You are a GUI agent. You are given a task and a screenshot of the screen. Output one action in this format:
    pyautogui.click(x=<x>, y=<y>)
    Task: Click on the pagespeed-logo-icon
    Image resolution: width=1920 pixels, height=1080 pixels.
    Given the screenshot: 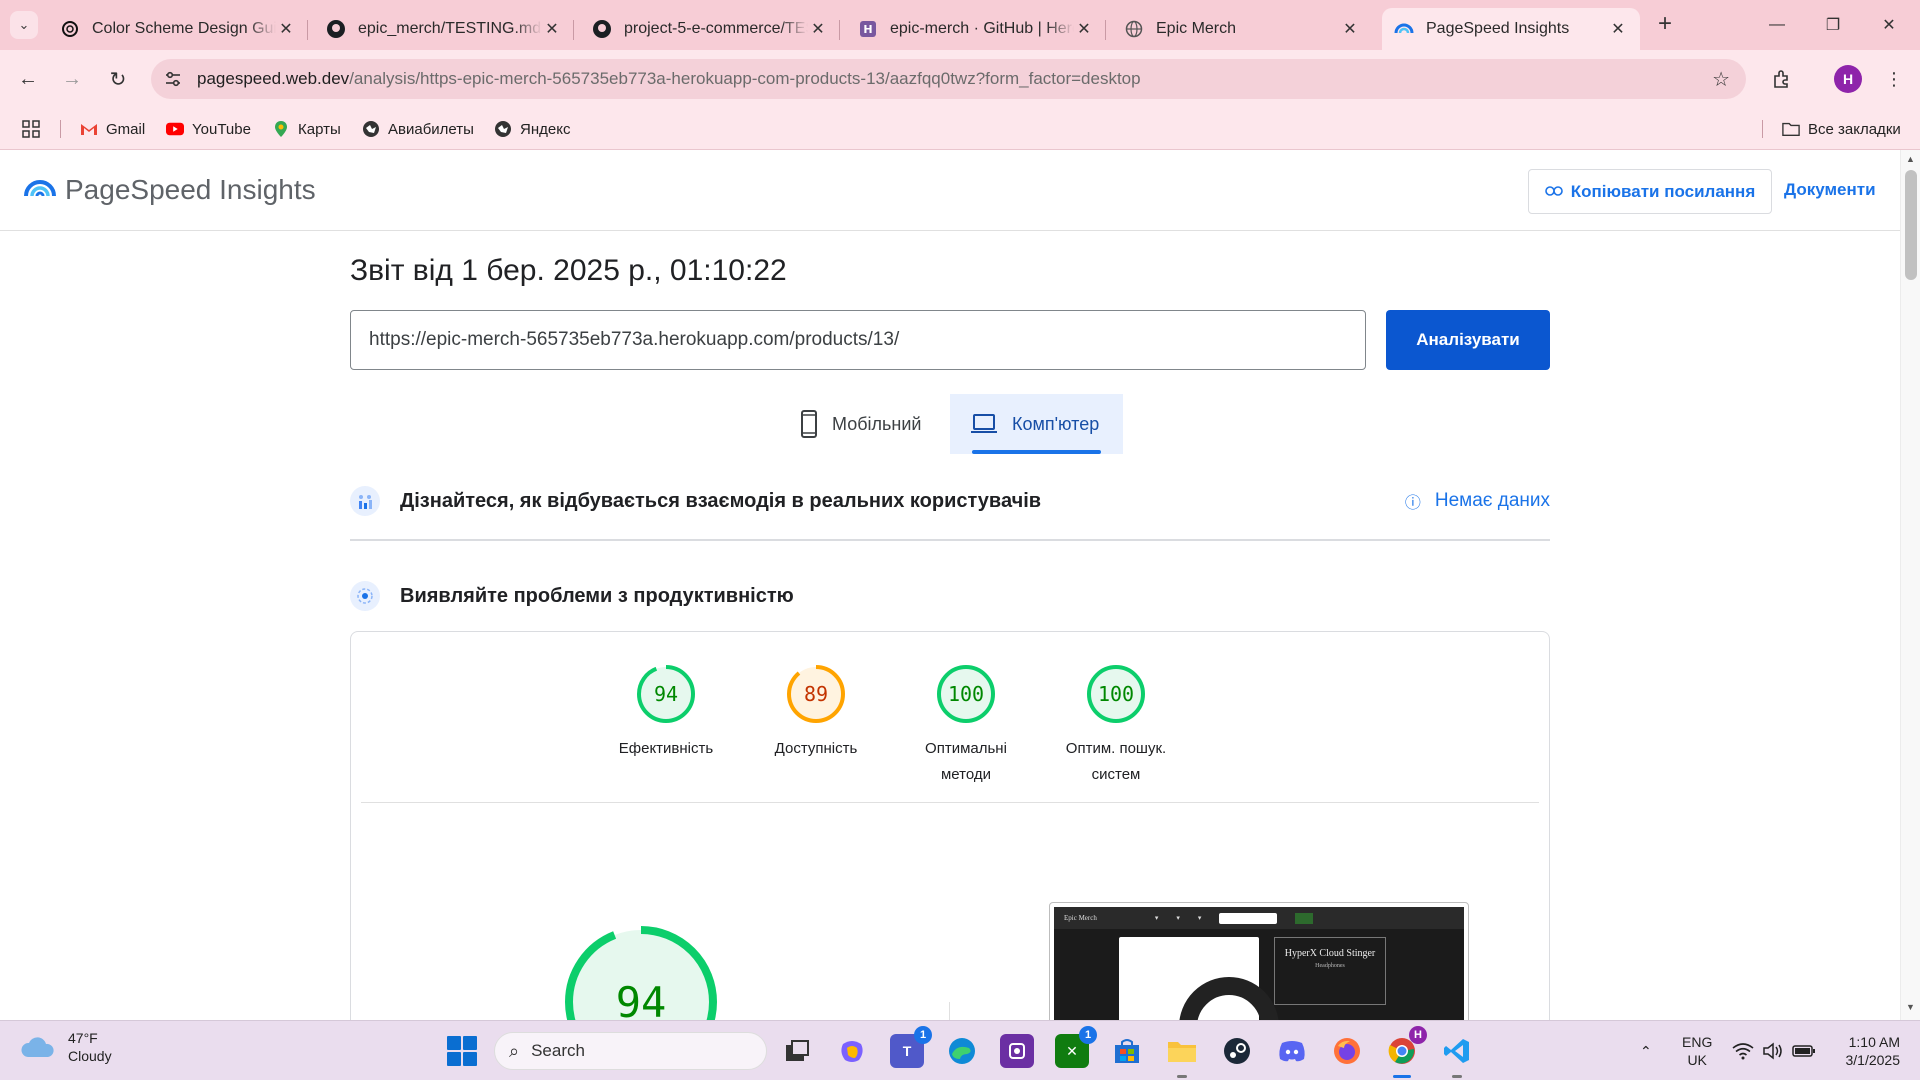 What is the action you would take?
    pyautogui.click(x=40, y=188)
    